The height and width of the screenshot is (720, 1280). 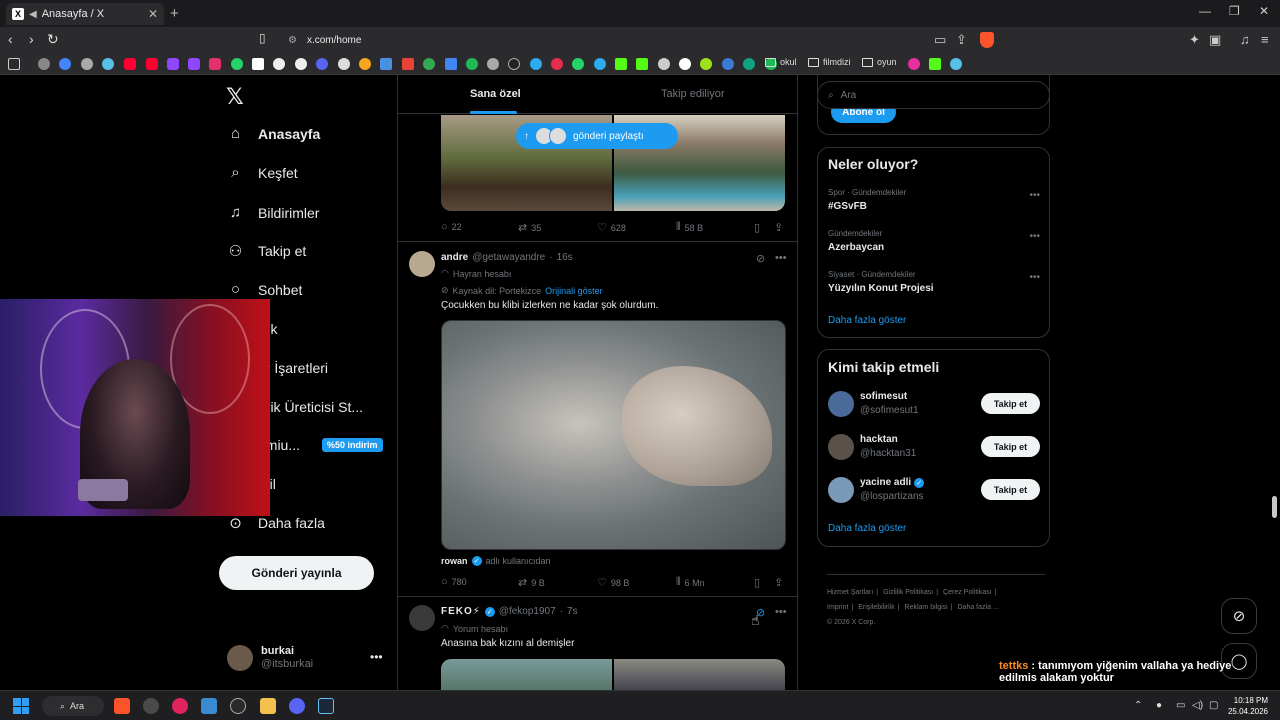 I want to click on system-clock: 10:18 PM 25.04.2026, so click(x=1247, y=706).